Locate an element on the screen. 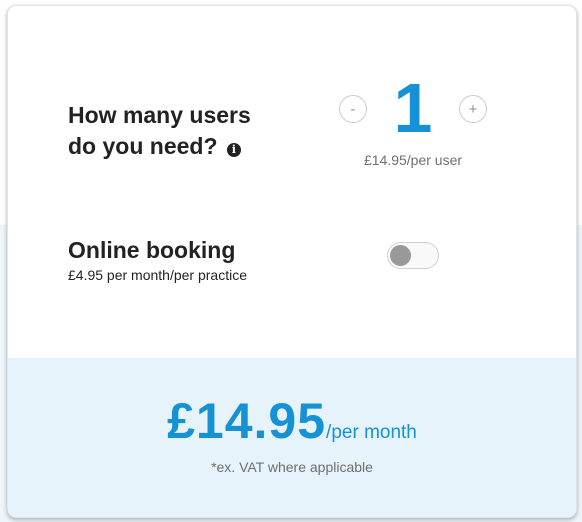 This screenshot has height=522, width=582. online-booking-toggle is located at coordinates (413, 255).